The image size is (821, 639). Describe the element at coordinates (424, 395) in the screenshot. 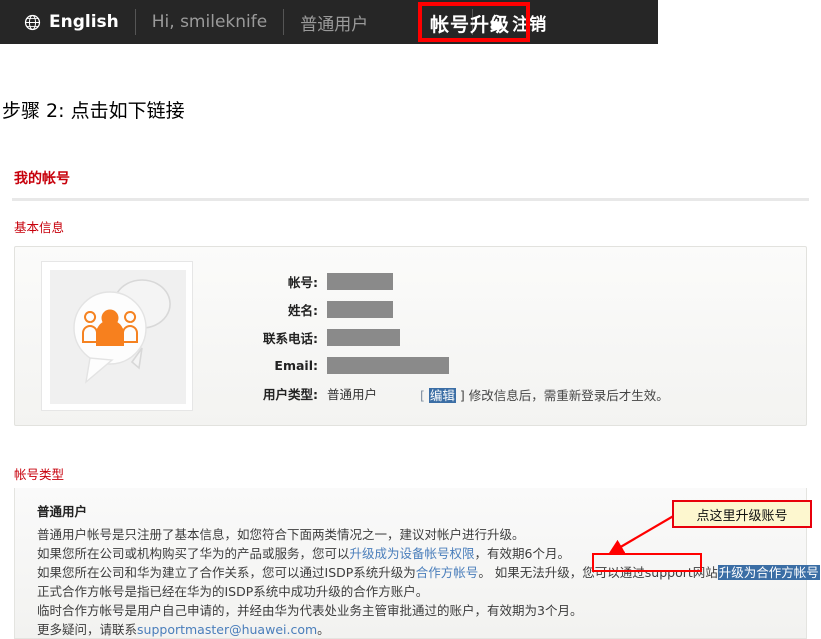

I see `bracket-open: [` at that location.